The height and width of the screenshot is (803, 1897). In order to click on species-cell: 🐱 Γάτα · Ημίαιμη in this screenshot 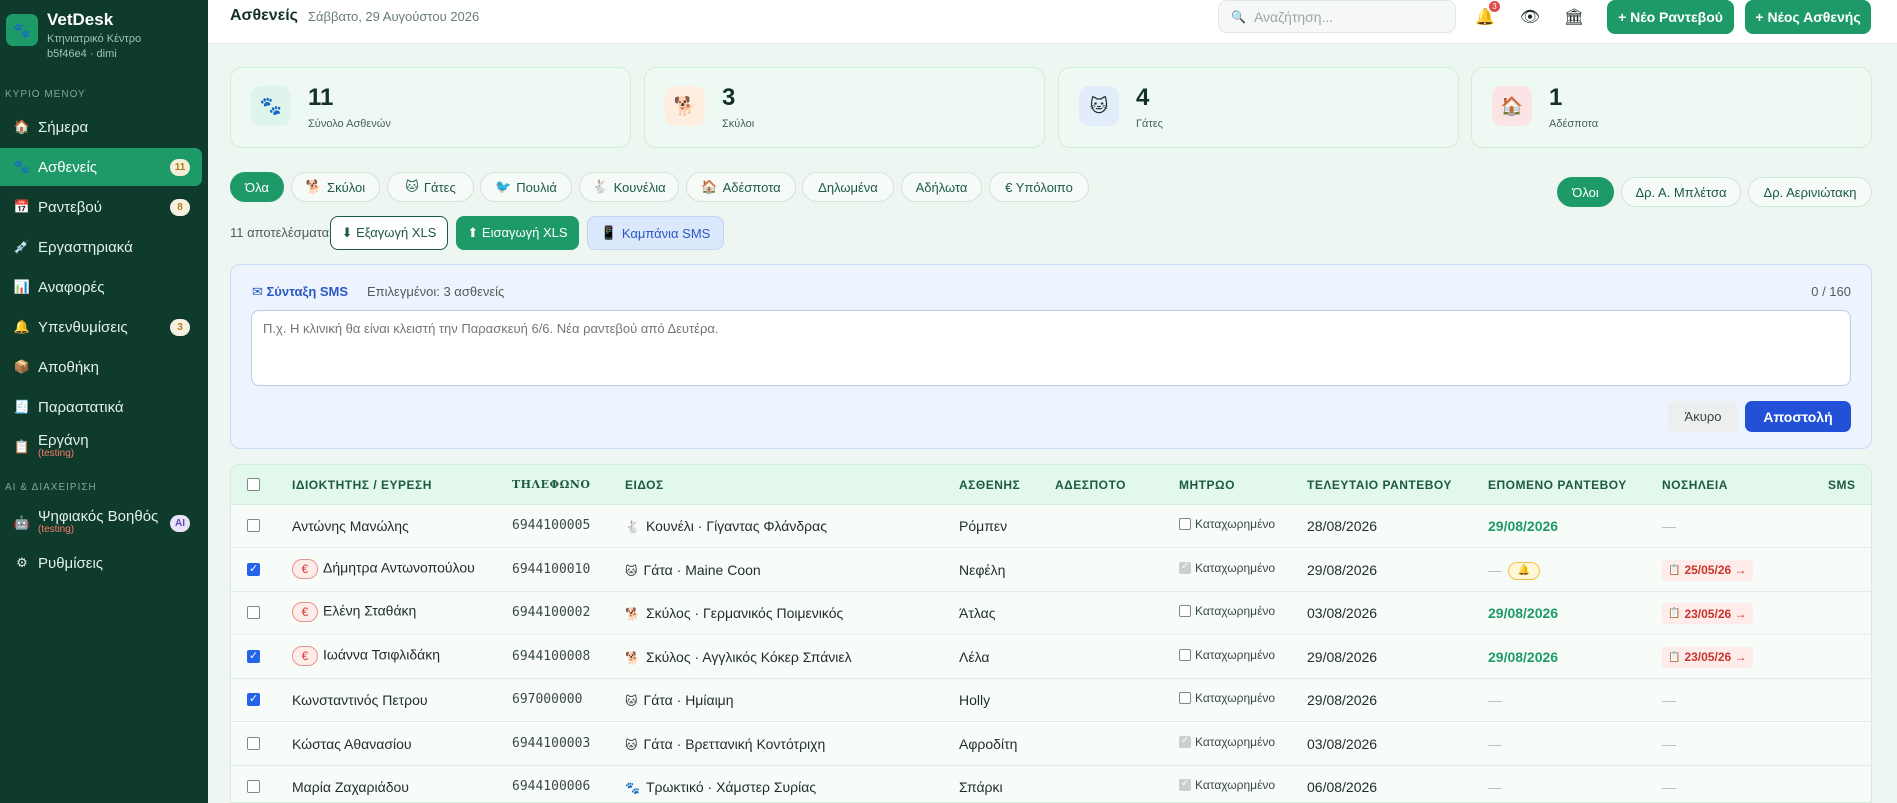, I will do `click(679, 700)`.